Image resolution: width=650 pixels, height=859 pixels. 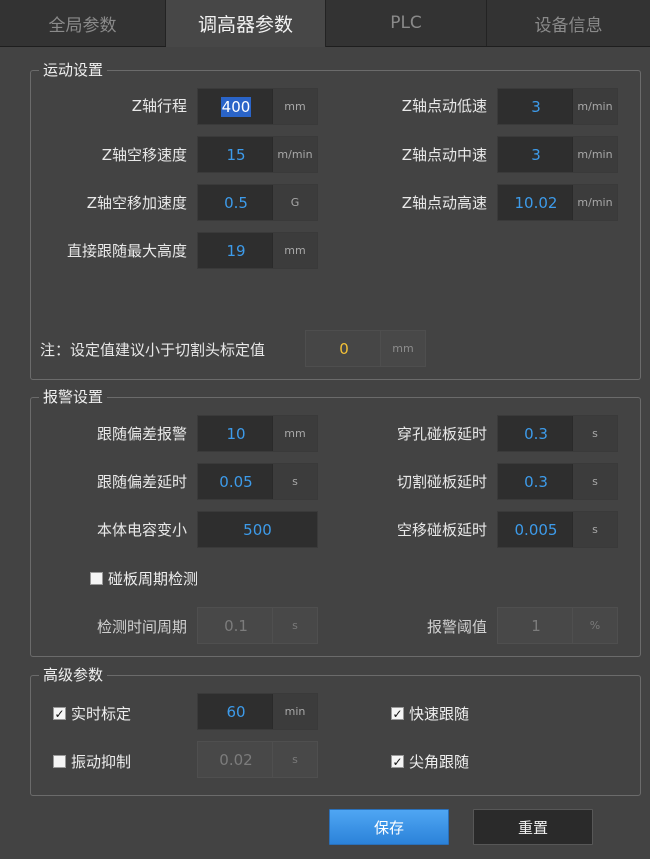 I want to click on z-move-accel-value: 0.5, so click(x=236, y=202).